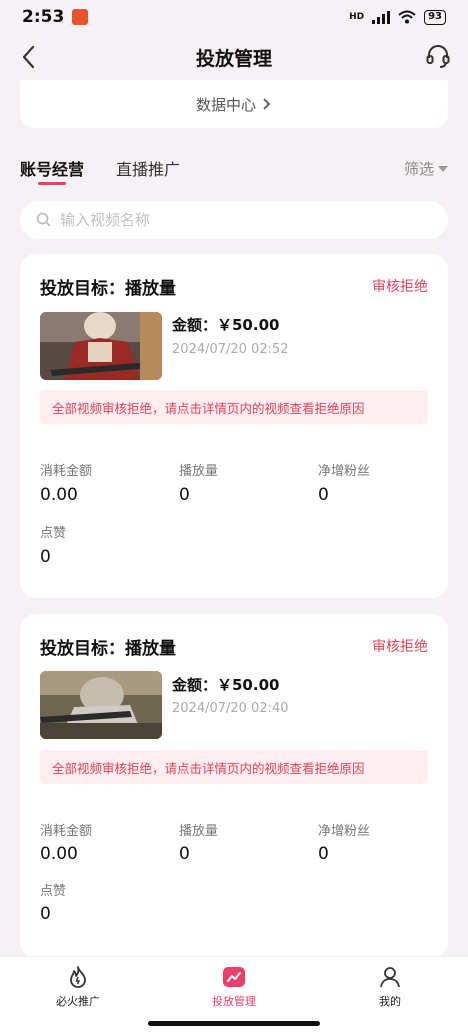 This screenshot has width=468, height=1034. What do you see at coordinates (52, 168) in the screenshot?
I see `tab-account: 账号经营` at bounding box center [52, 168].